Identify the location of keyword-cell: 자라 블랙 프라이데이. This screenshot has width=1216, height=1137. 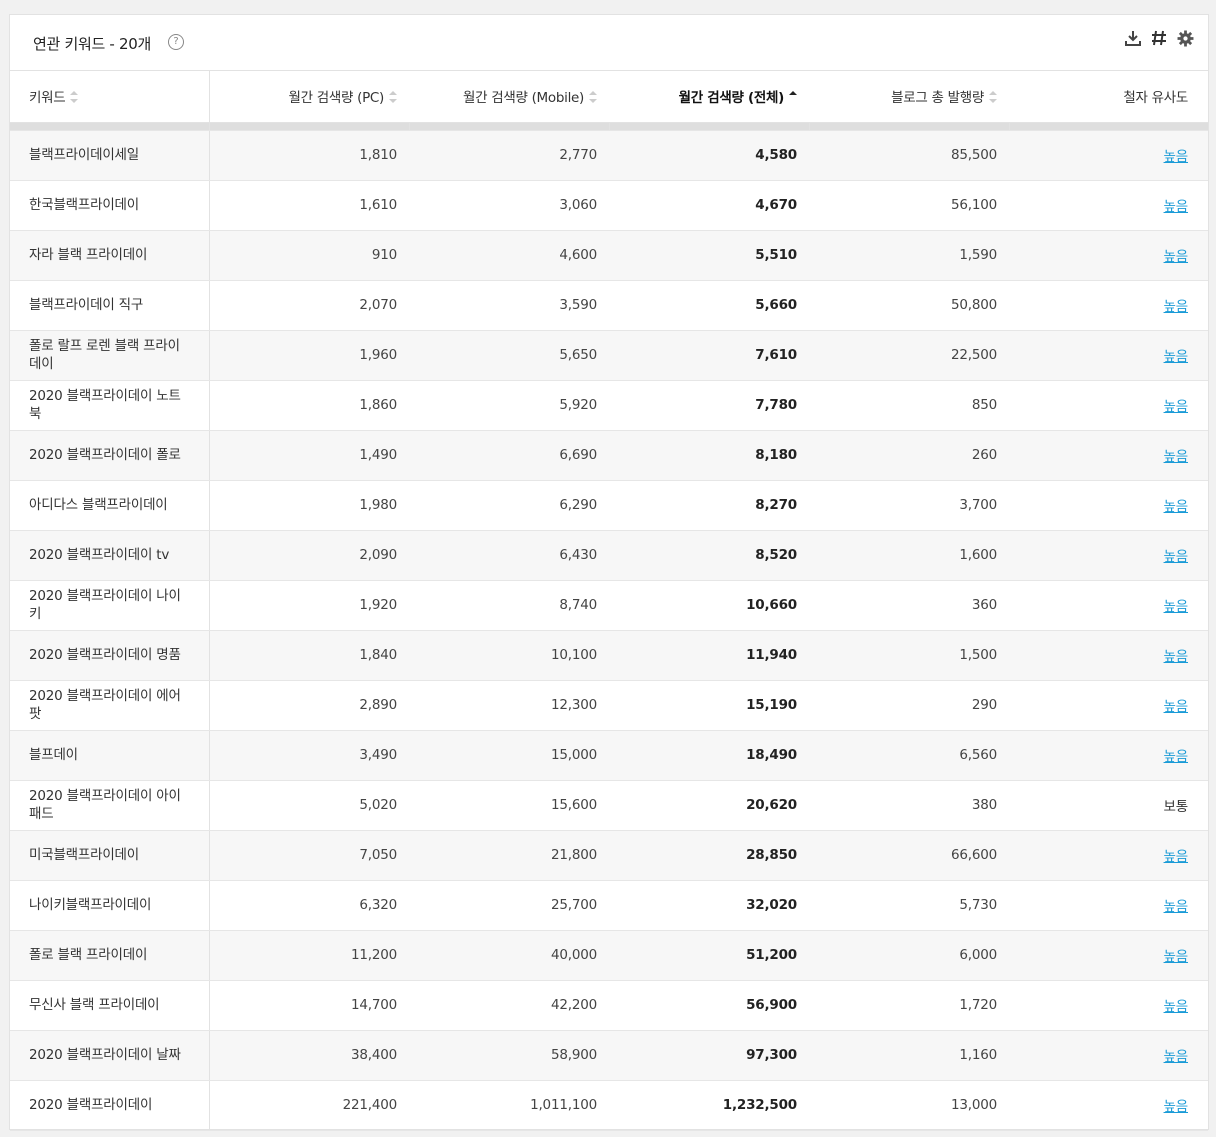
(110, 255).